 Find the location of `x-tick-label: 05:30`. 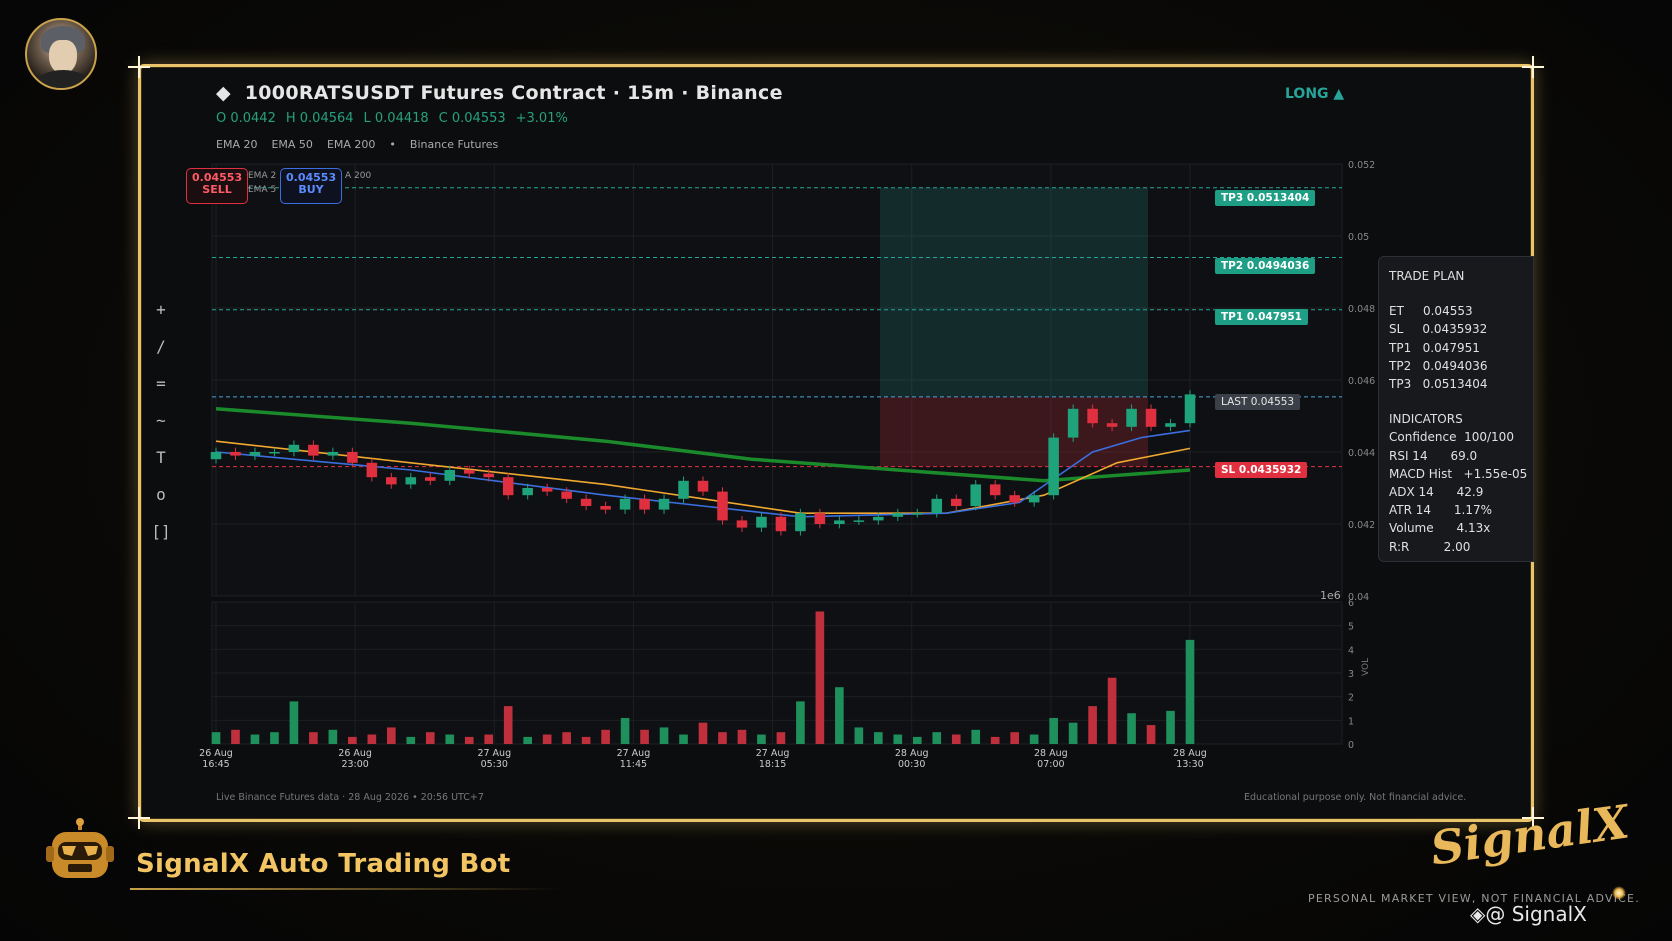

x-tick-label: 05:30 is located at coordinates (494, 764).